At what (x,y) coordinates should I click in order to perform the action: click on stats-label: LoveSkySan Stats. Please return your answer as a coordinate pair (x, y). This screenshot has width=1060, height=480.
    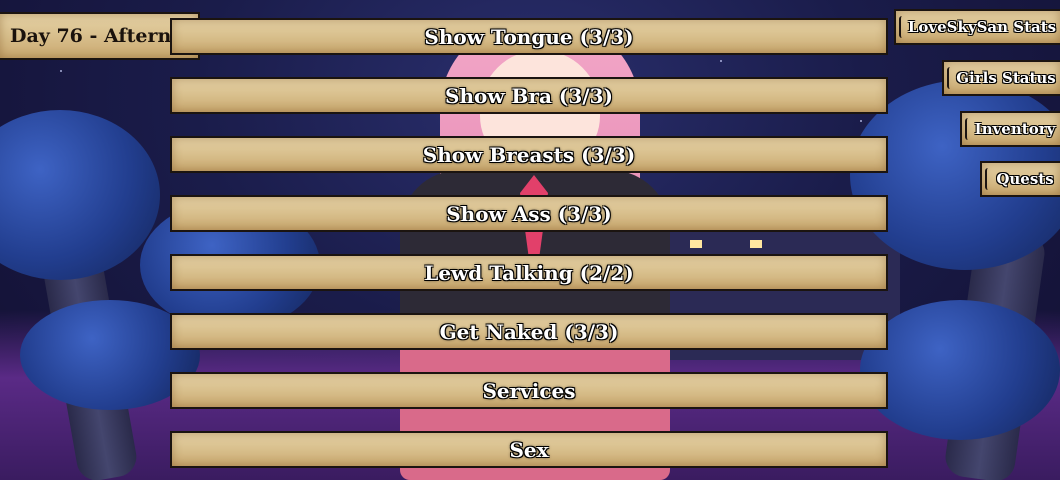
    Looking at the image, I should click on (982, 27).